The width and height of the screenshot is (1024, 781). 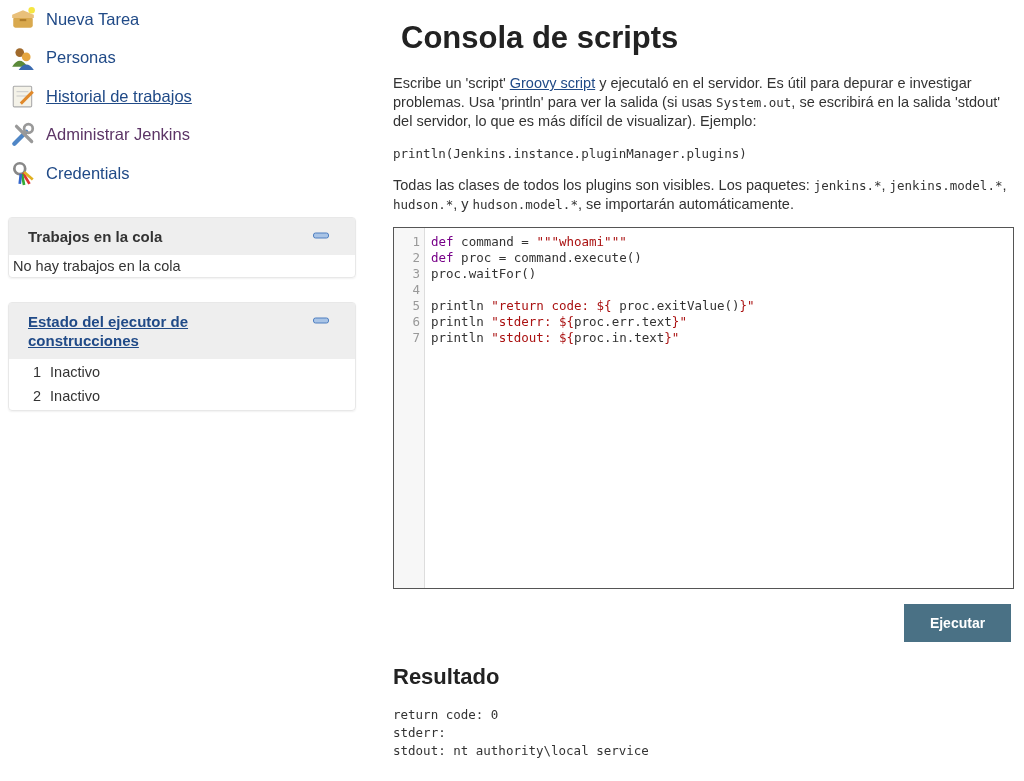 I want to click on result-heading: Resultado, so click(x=447, y=677).